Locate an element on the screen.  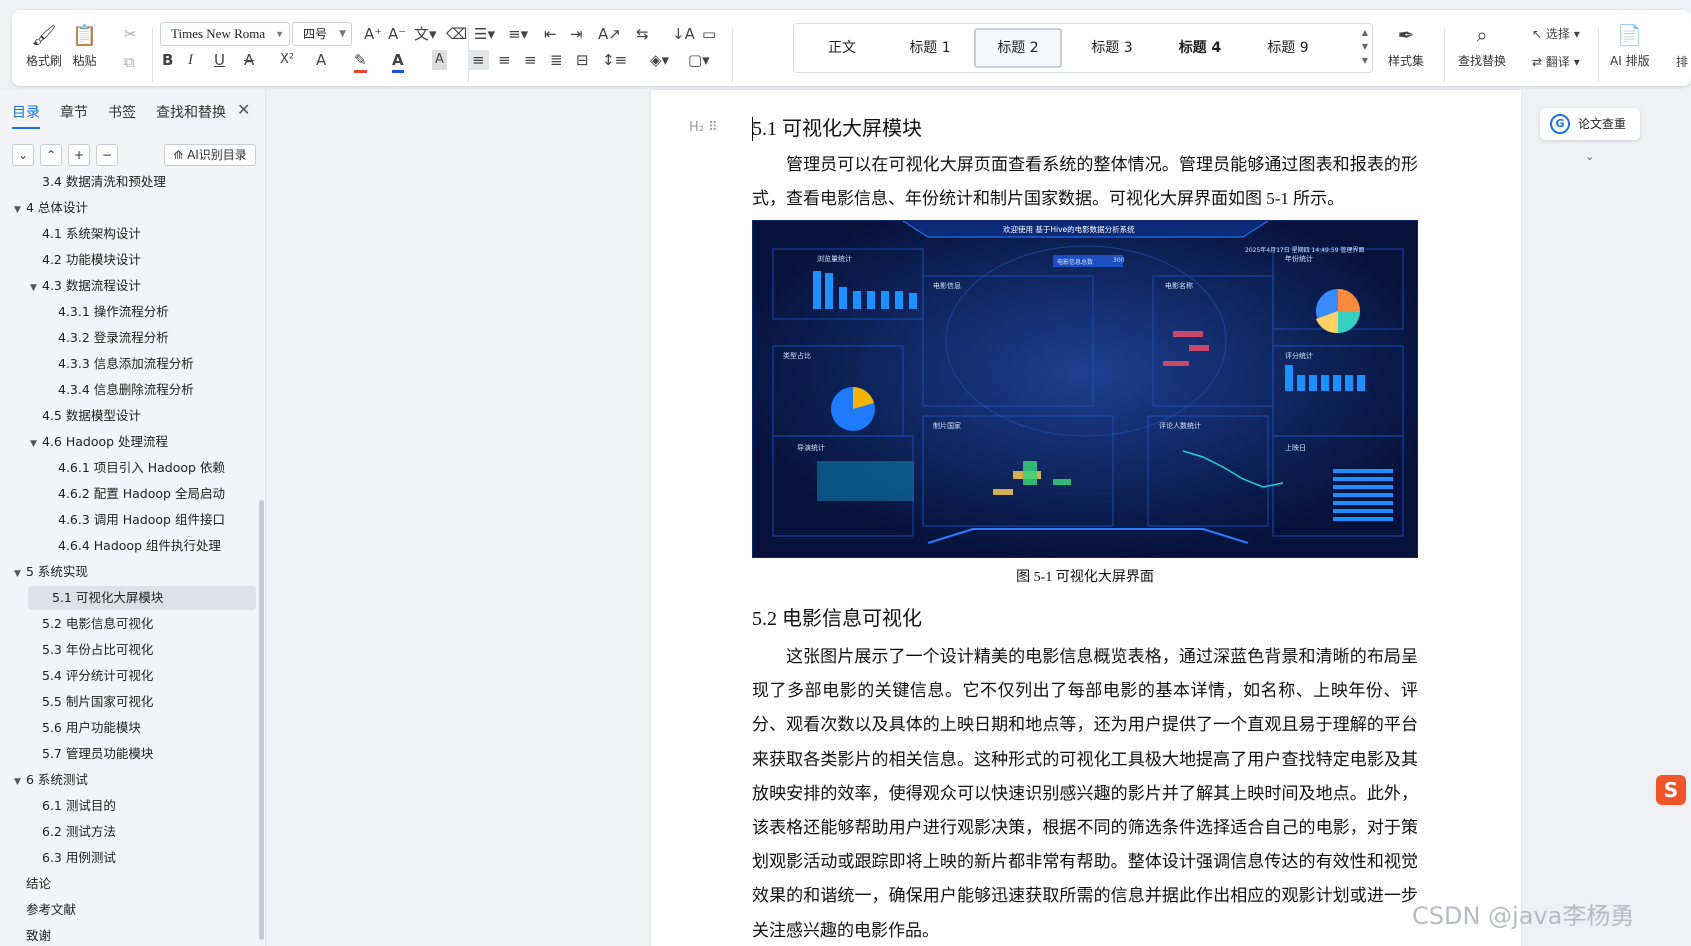
justify-icon: ≣ is located at coordinates (556, 60).